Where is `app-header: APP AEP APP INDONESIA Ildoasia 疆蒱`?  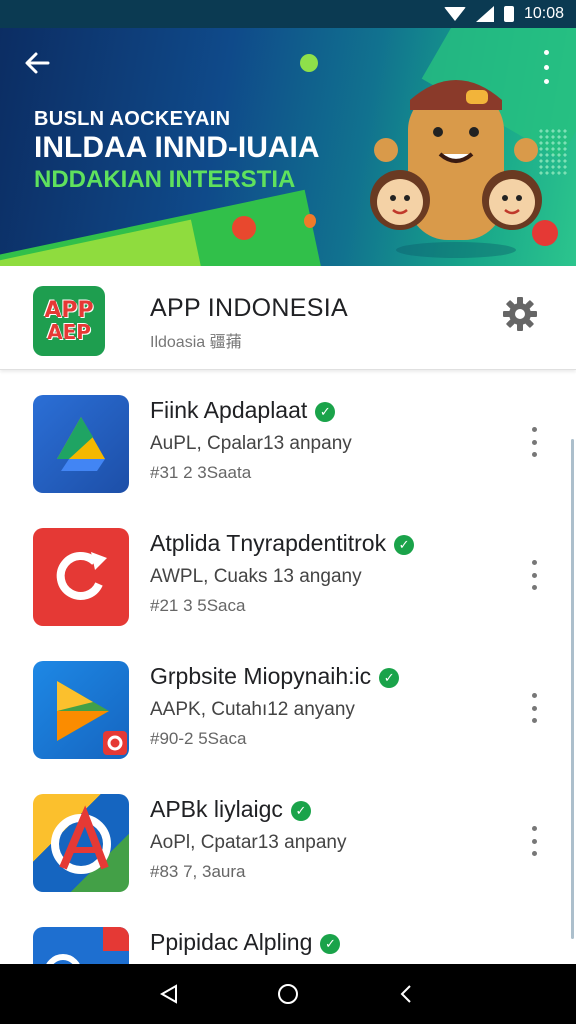 app-header: APP AEP APP INDONESIA Ildoasia 疆蒱 is located at coordinates (288, 318).